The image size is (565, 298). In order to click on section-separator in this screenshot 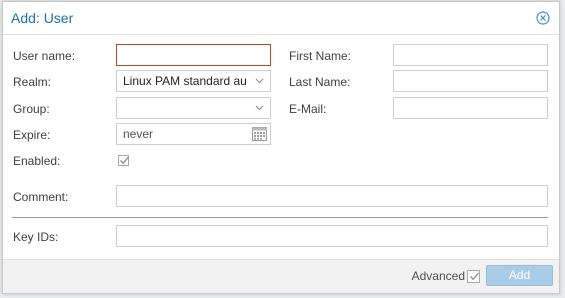, I will do `click(280, 217)`.